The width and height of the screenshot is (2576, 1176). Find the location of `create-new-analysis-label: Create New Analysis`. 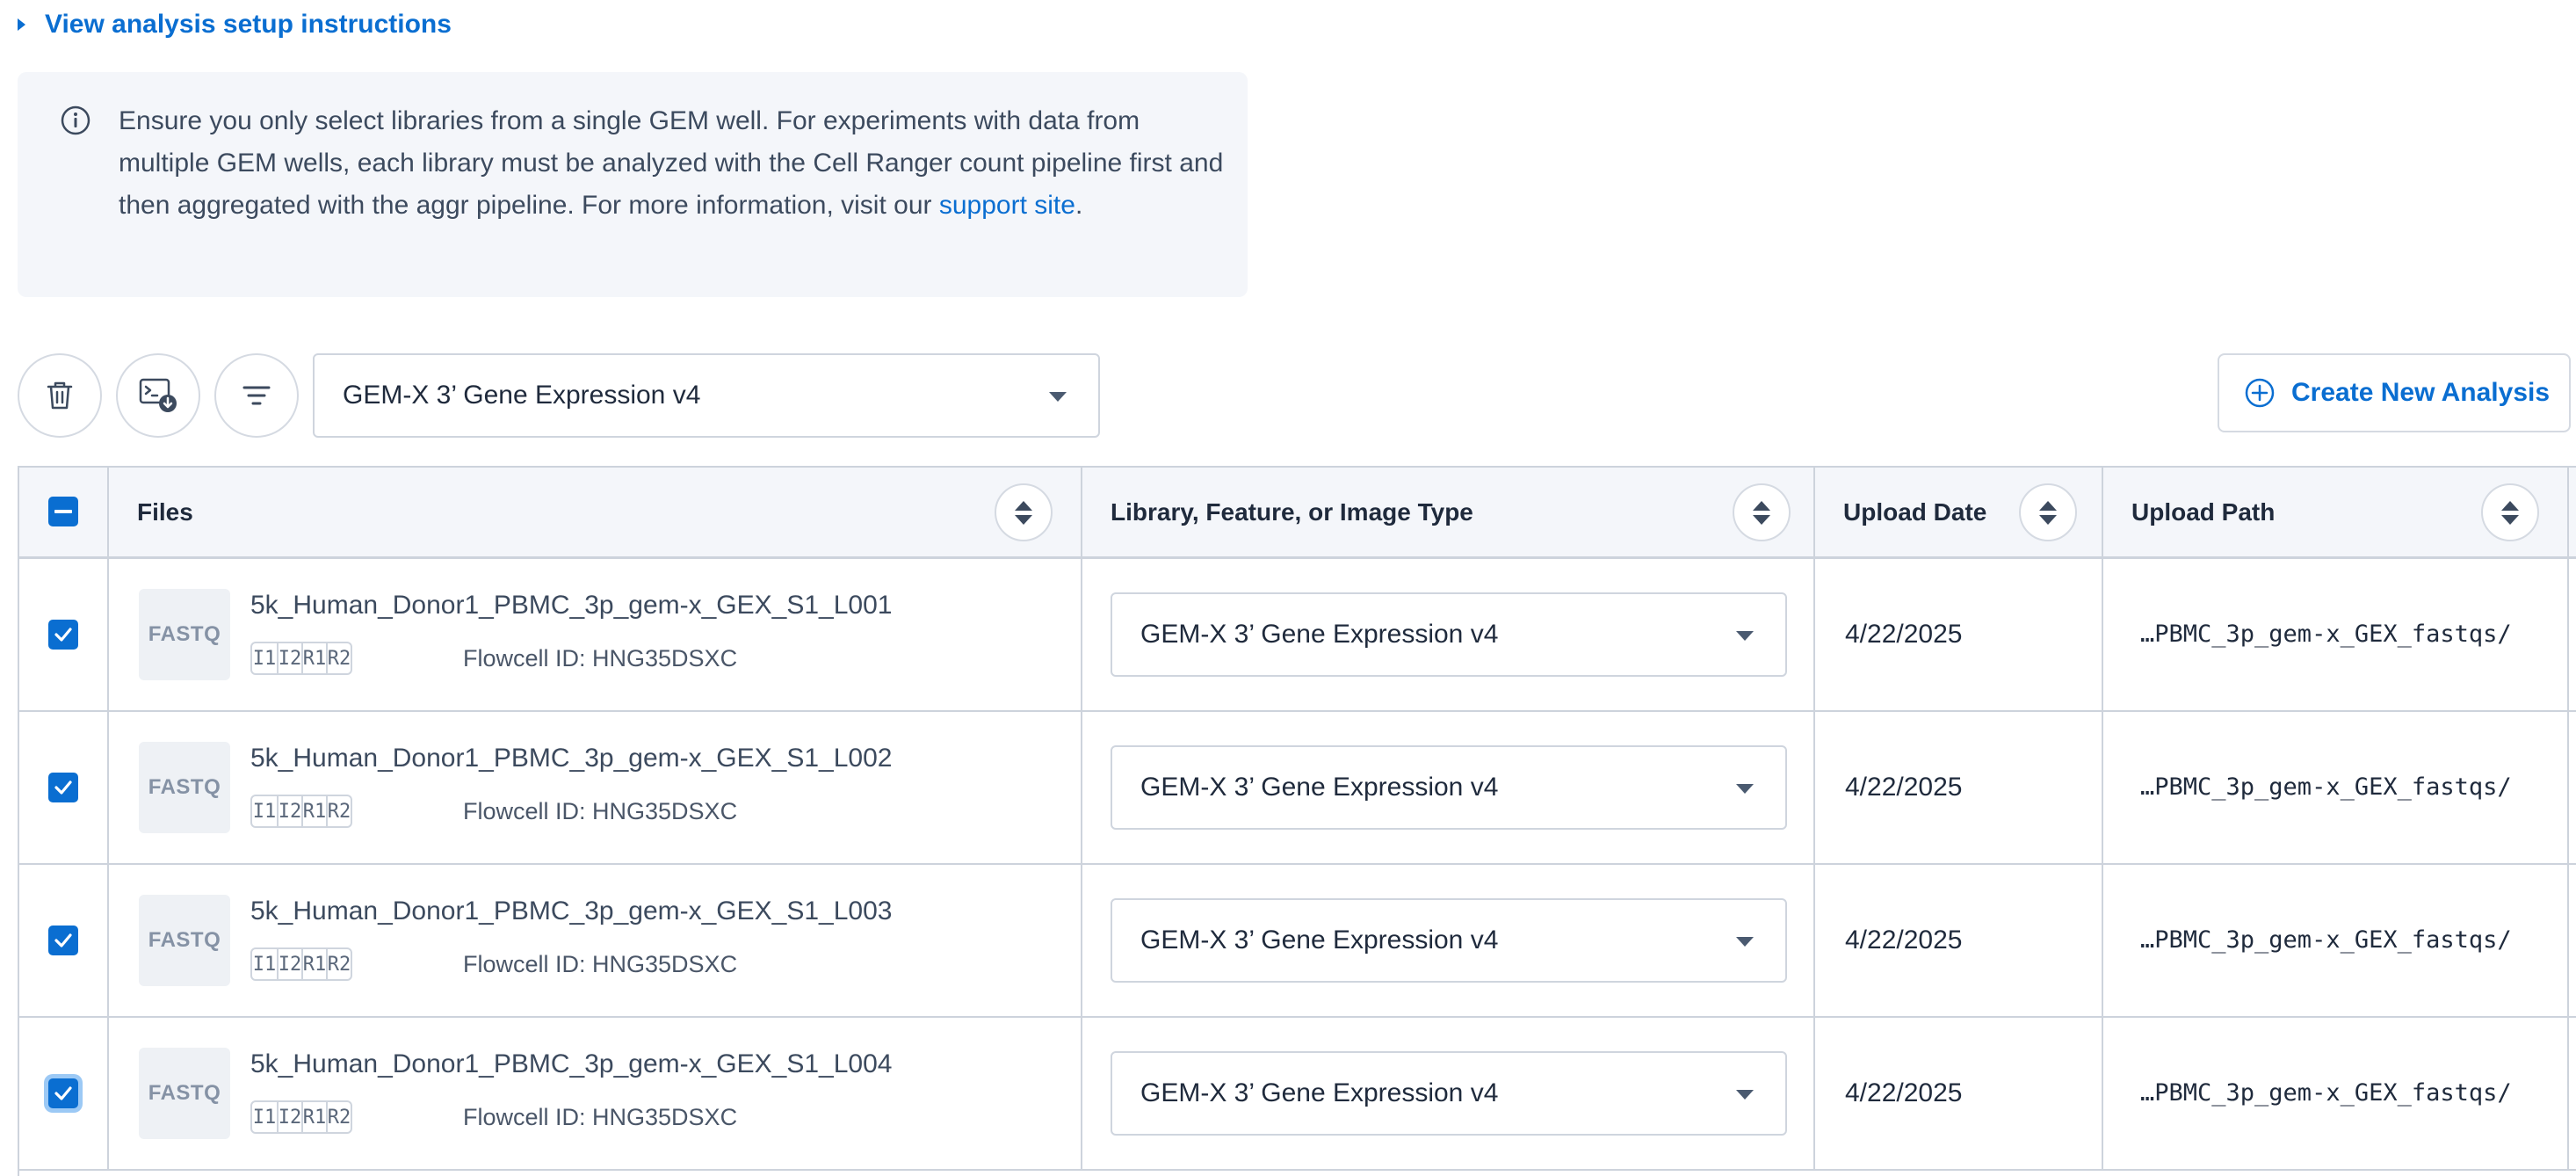

create-new-analysis-label: Create New Analysis is located at coordinates (2421, 392).